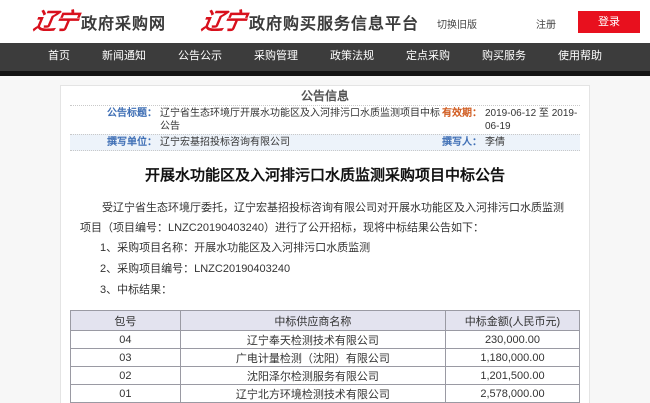  Describe the element at coordinates (125, 339) in the screenshot. I see `package-number-cell: 04` at that location.